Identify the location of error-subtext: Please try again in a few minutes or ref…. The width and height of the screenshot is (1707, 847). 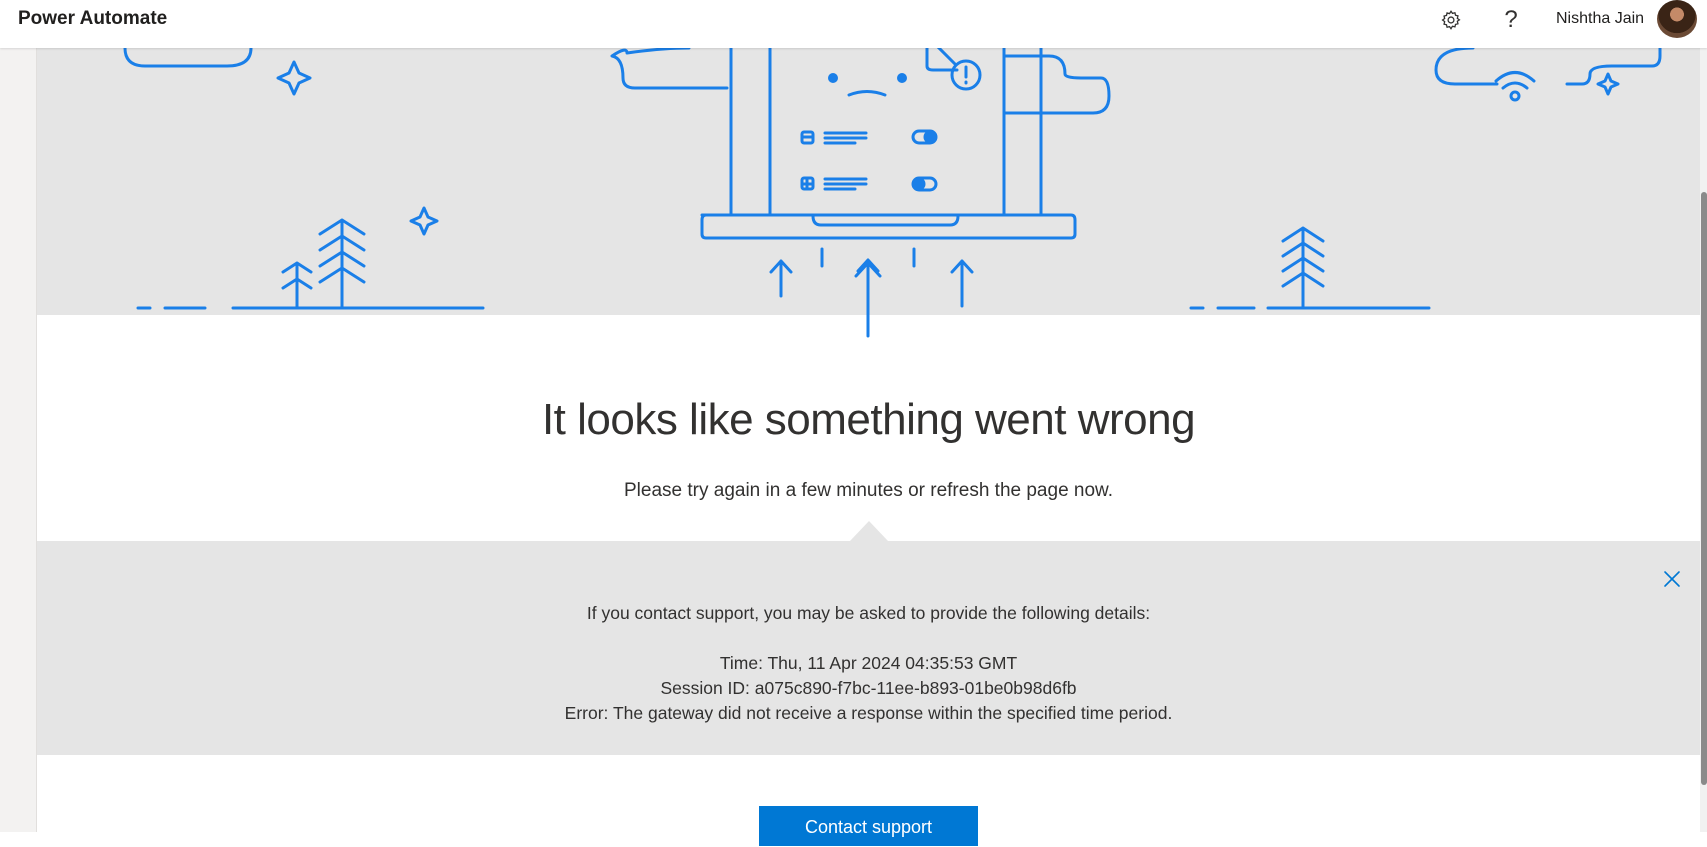
(868, 490).